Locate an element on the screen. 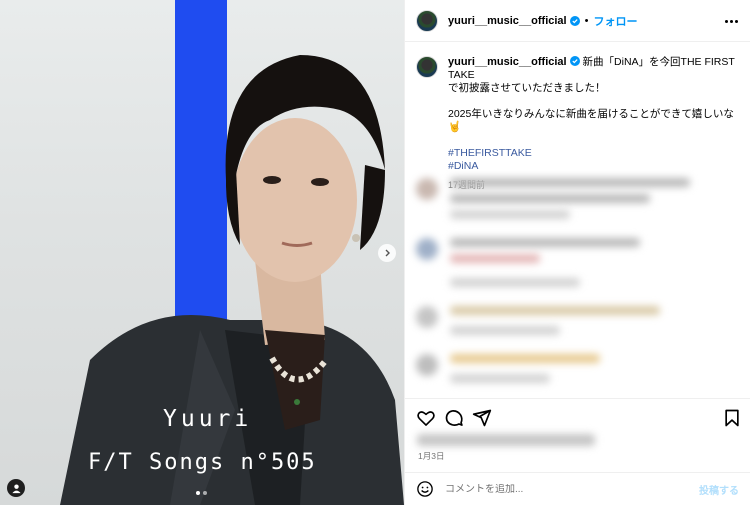 The height and width of the screenshot is (505, 750). follow-button: フォロー is located at coordinates (615, 21).